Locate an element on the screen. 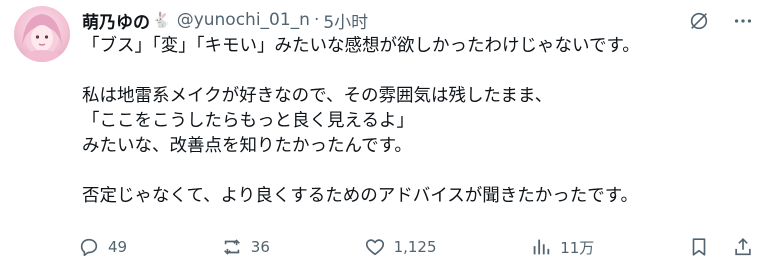 This screenshot has height=265, width=768. secondary-actions is located at coordinates (721, 247).